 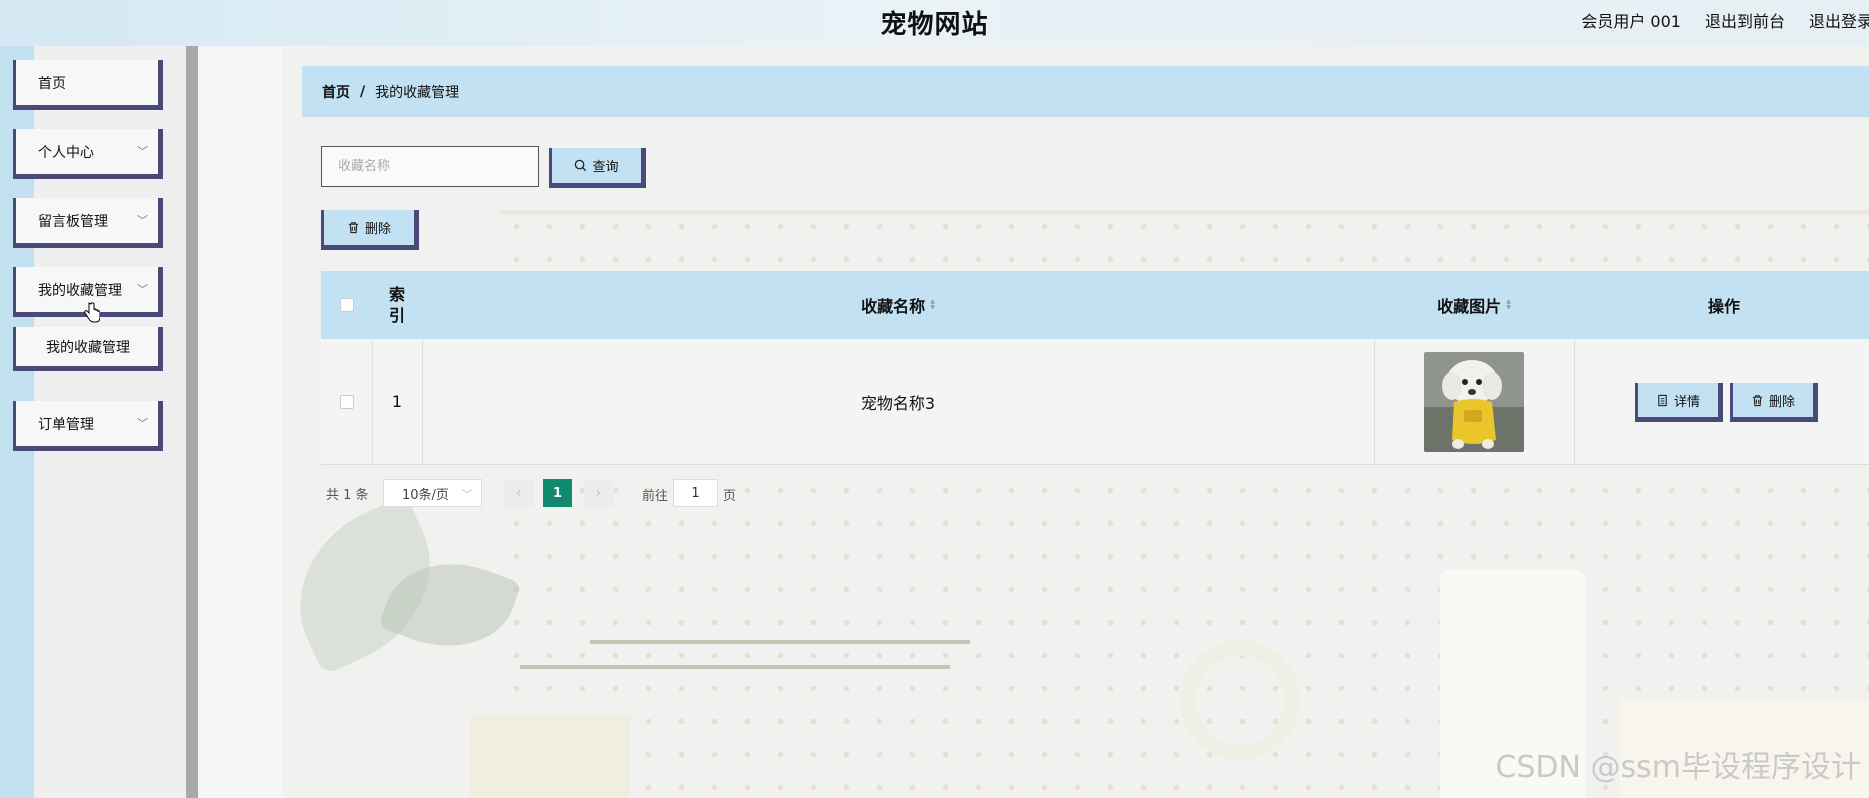 I want to click on goto-page-input, so click(x=695, y=493).